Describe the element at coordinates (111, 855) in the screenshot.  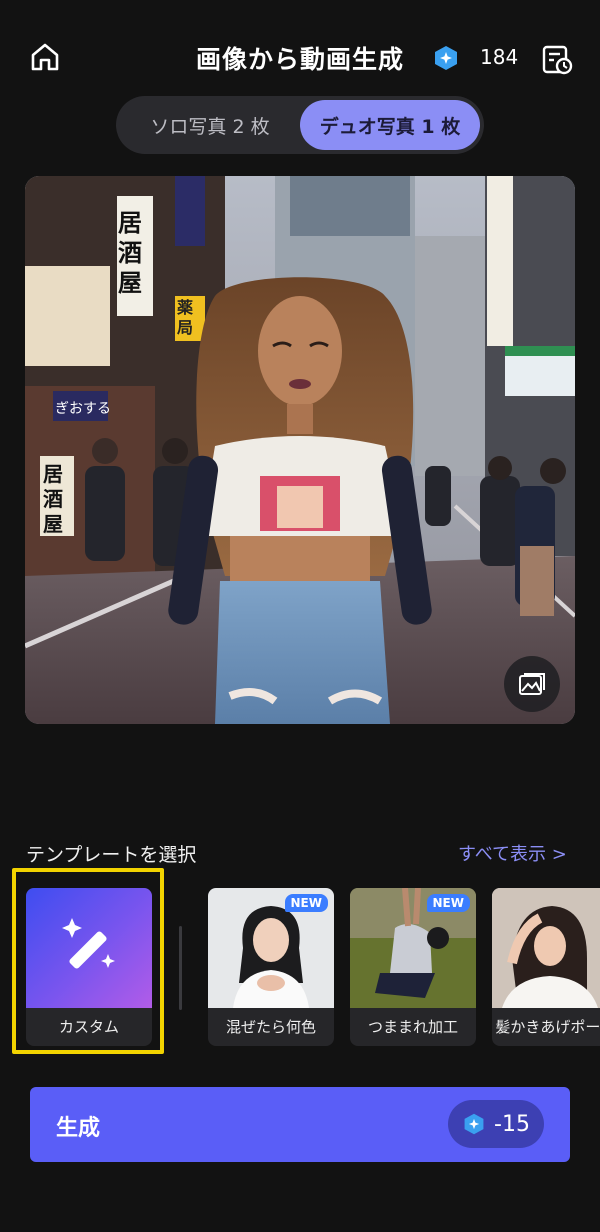
I see `template-section-label: テンプレートを選択` at that location.